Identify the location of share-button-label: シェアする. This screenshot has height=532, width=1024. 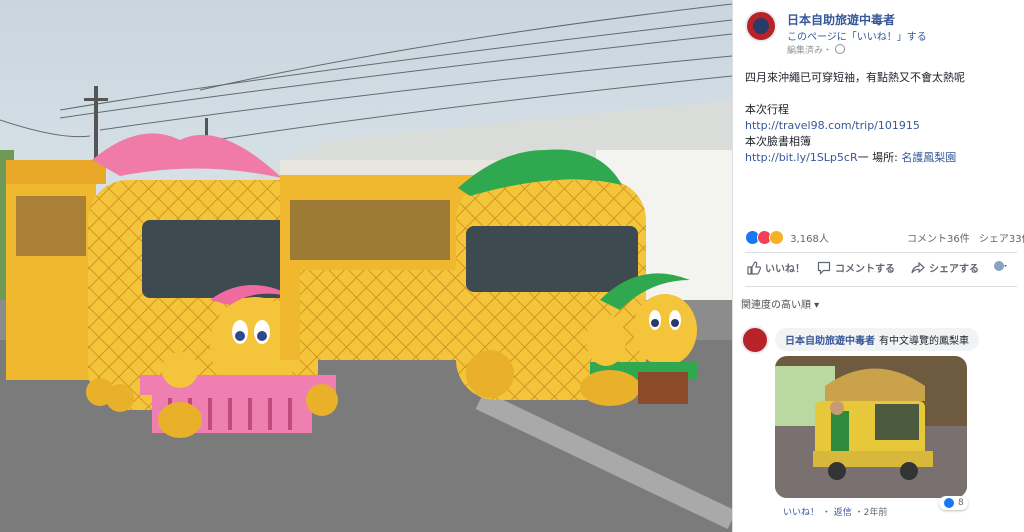
(954, 269).